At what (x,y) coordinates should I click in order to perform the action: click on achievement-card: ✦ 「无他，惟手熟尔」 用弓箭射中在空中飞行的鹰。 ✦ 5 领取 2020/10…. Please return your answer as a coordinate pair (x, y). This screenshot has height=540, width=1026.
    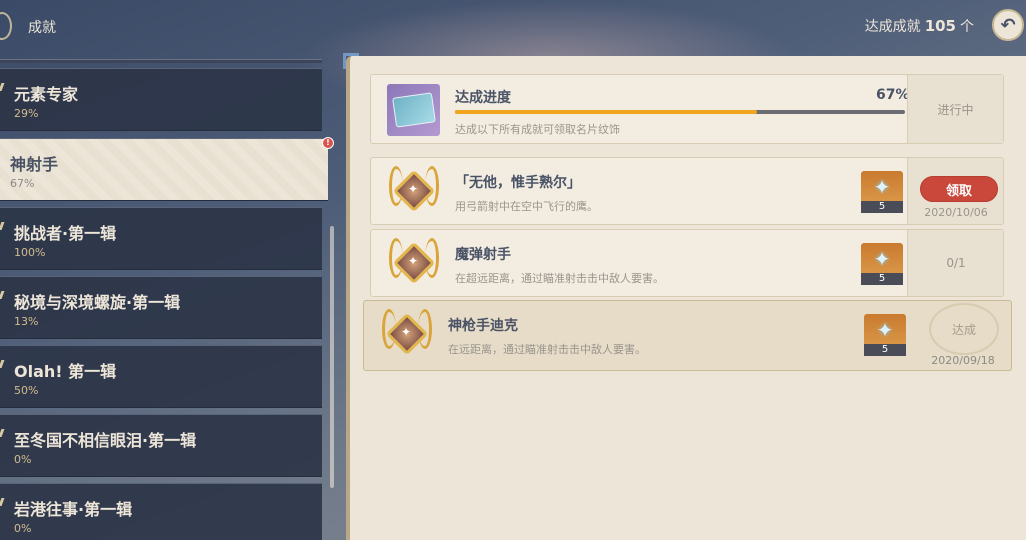
    Looking at the image, I should click on (687, 191).